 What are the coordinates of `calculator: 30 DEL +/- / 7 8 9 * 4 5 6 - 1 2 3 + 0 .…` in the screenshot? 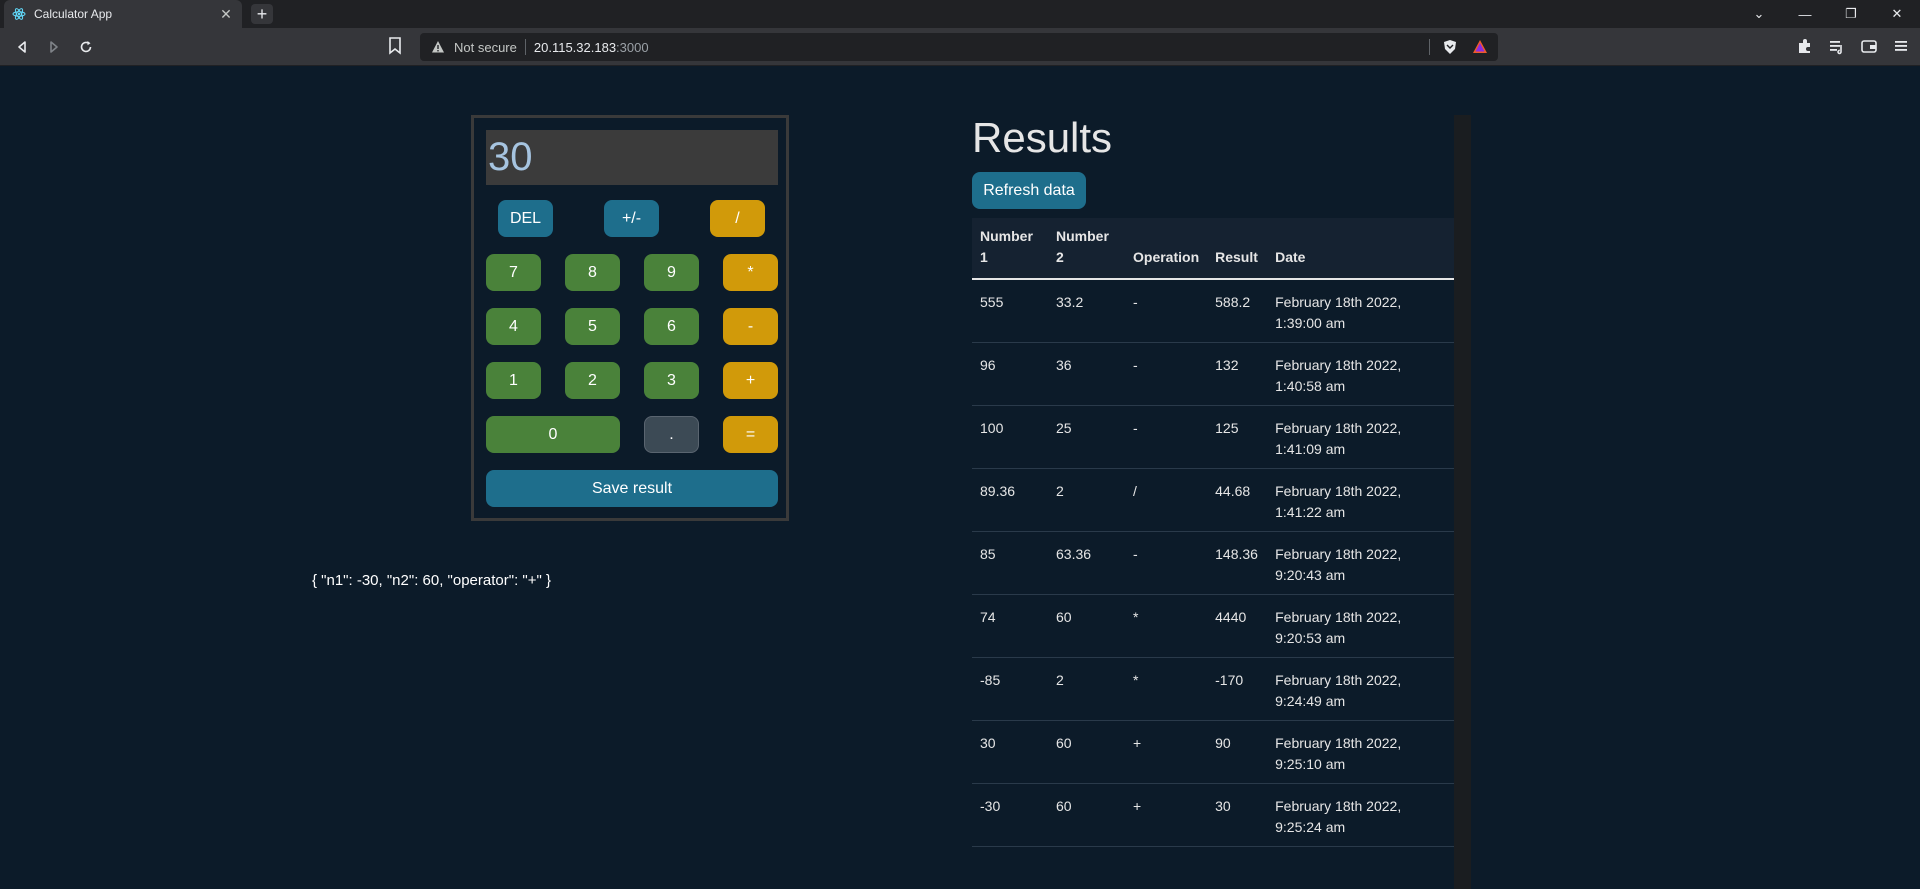 It's located at (630, 318).